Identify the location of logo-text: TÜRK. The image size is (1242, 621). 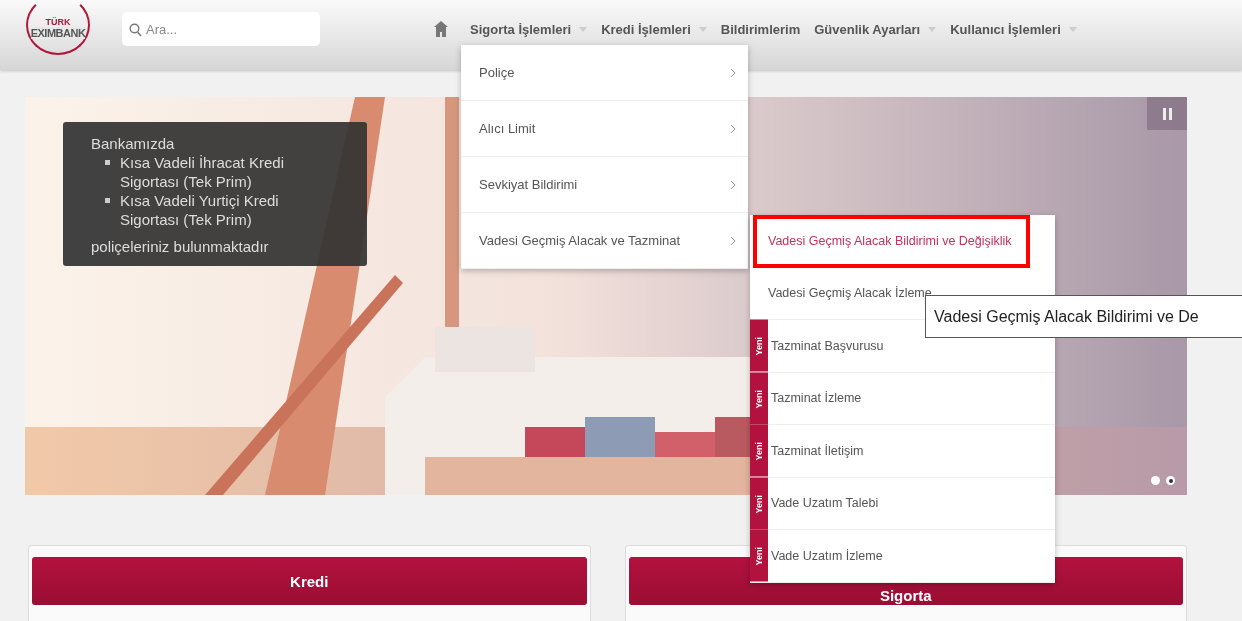
(58, 22).